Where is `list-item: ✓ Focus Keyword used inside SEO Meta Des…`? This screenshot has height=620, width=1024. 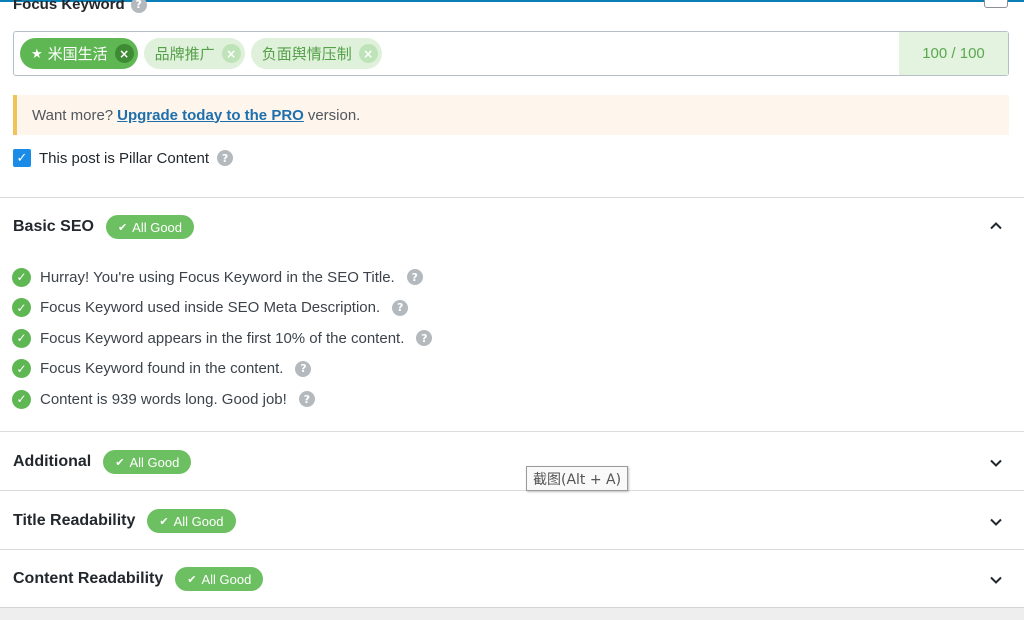
list-item: ✓ Focus Keyword used inside SEO Meta Des… is located at coordinates (222, 308).